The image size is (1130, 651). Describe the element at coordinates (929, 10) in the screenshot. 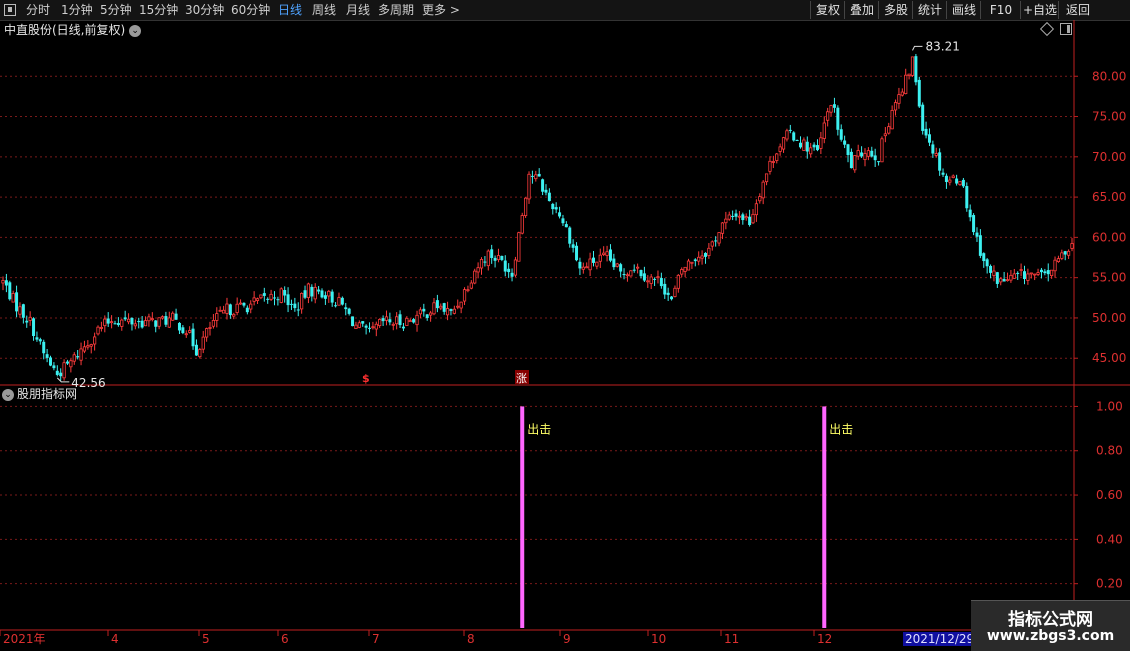

I see `tool-button: 统计` at that location.